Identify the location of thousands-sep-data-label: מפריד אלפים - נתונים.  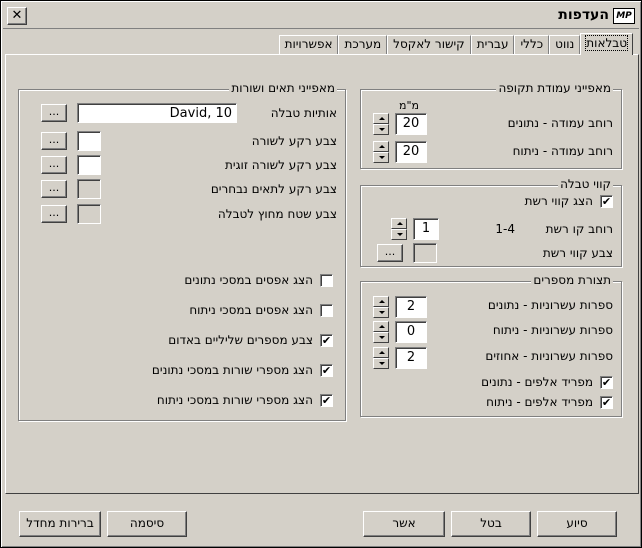
(537, 382).